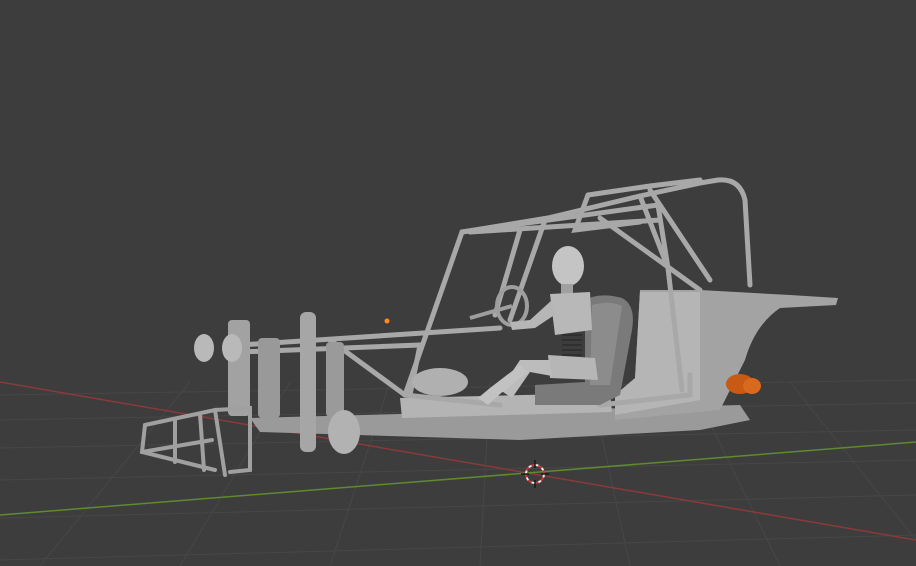 The width and height of the screenshot is (916, 566). Describe the element at coordinates (752, 386) in the screenshot. I see `exhaust-right` at that location.